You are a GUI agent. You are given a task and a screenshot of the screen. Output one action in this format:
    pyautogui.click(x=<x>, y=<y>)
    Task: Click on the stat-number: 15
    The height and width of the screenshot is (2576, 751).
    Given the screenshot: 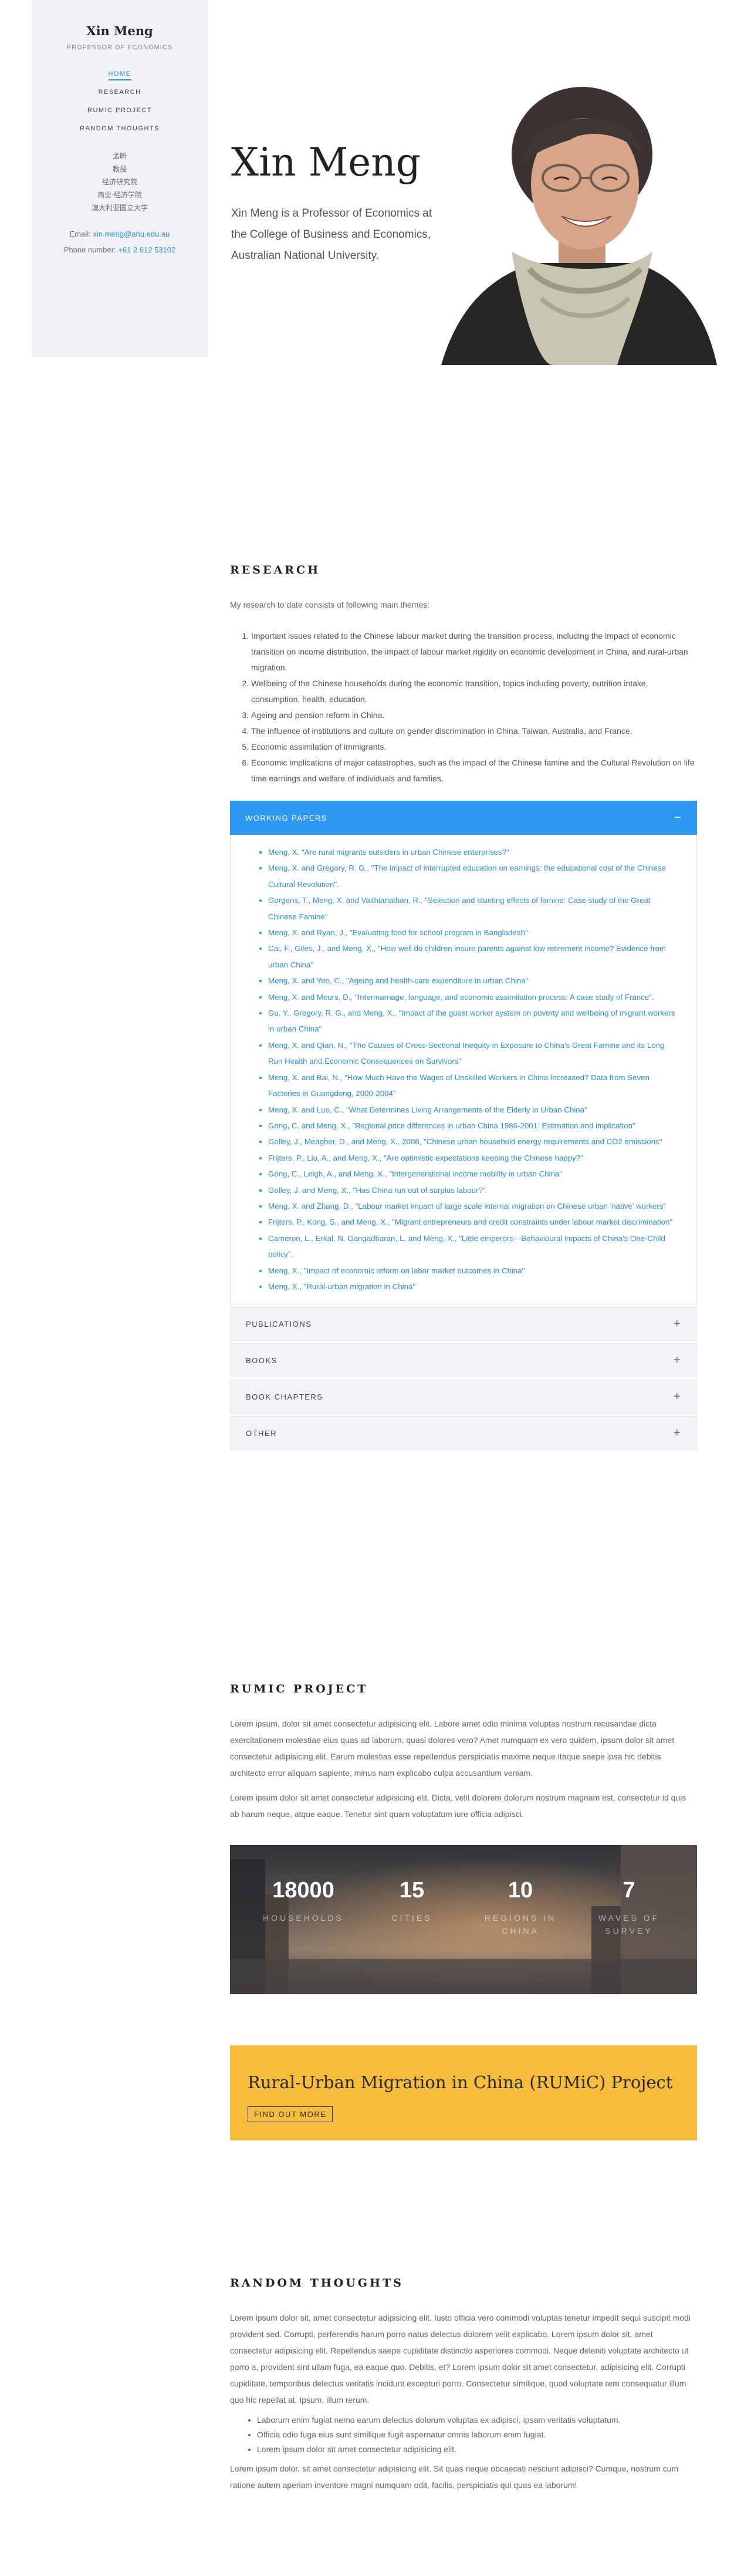 What is the action you would take?
    pyautogui.click(x=412, y=1890)
    